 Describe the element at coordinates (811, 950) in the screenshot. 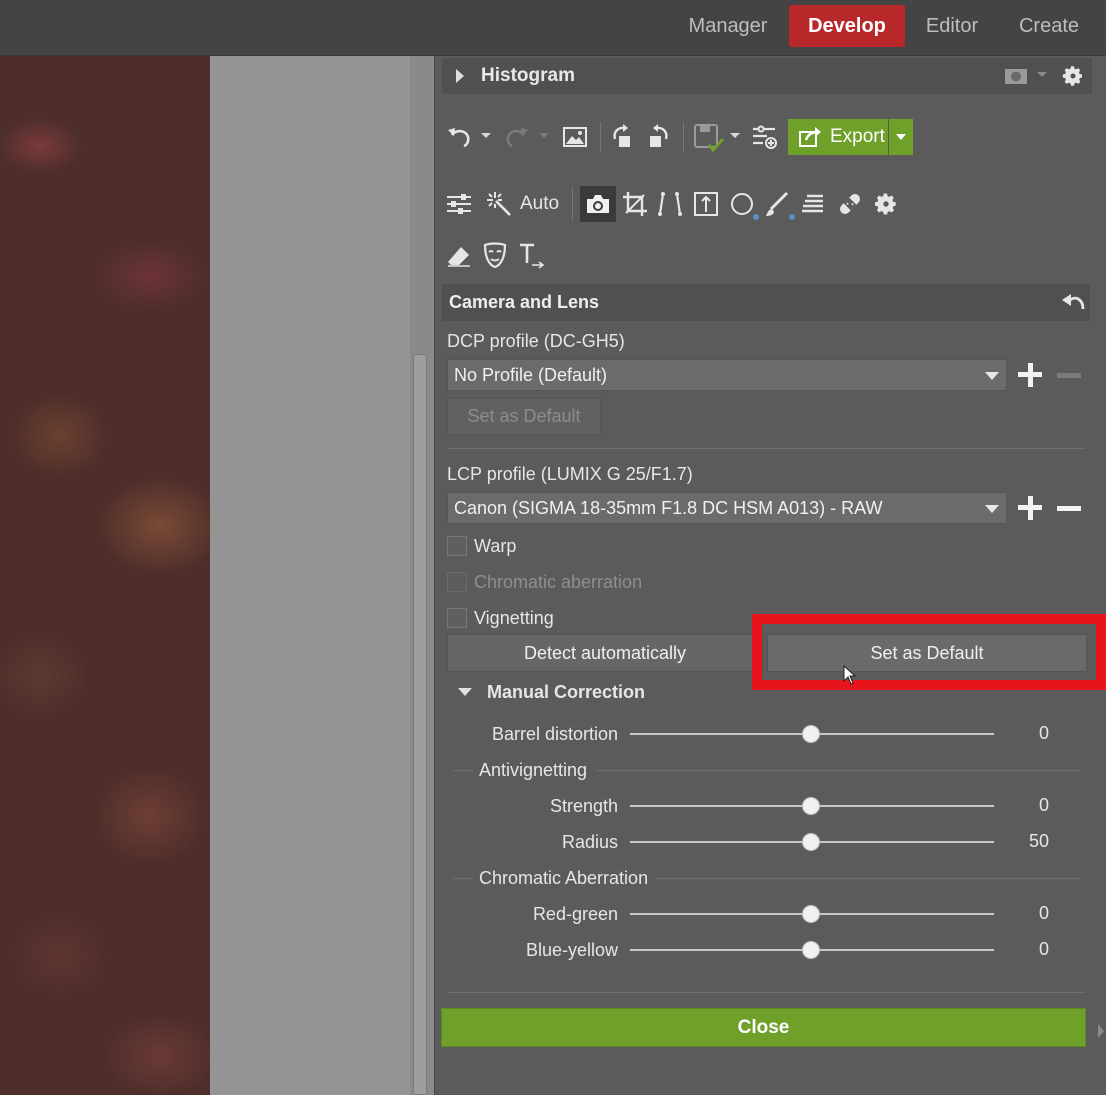

I see `blue-yellow-thumb` at that location.